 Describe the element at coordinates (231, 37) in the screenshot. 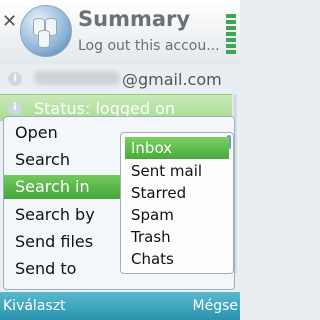

I see `signal-strength-icon` at that location.